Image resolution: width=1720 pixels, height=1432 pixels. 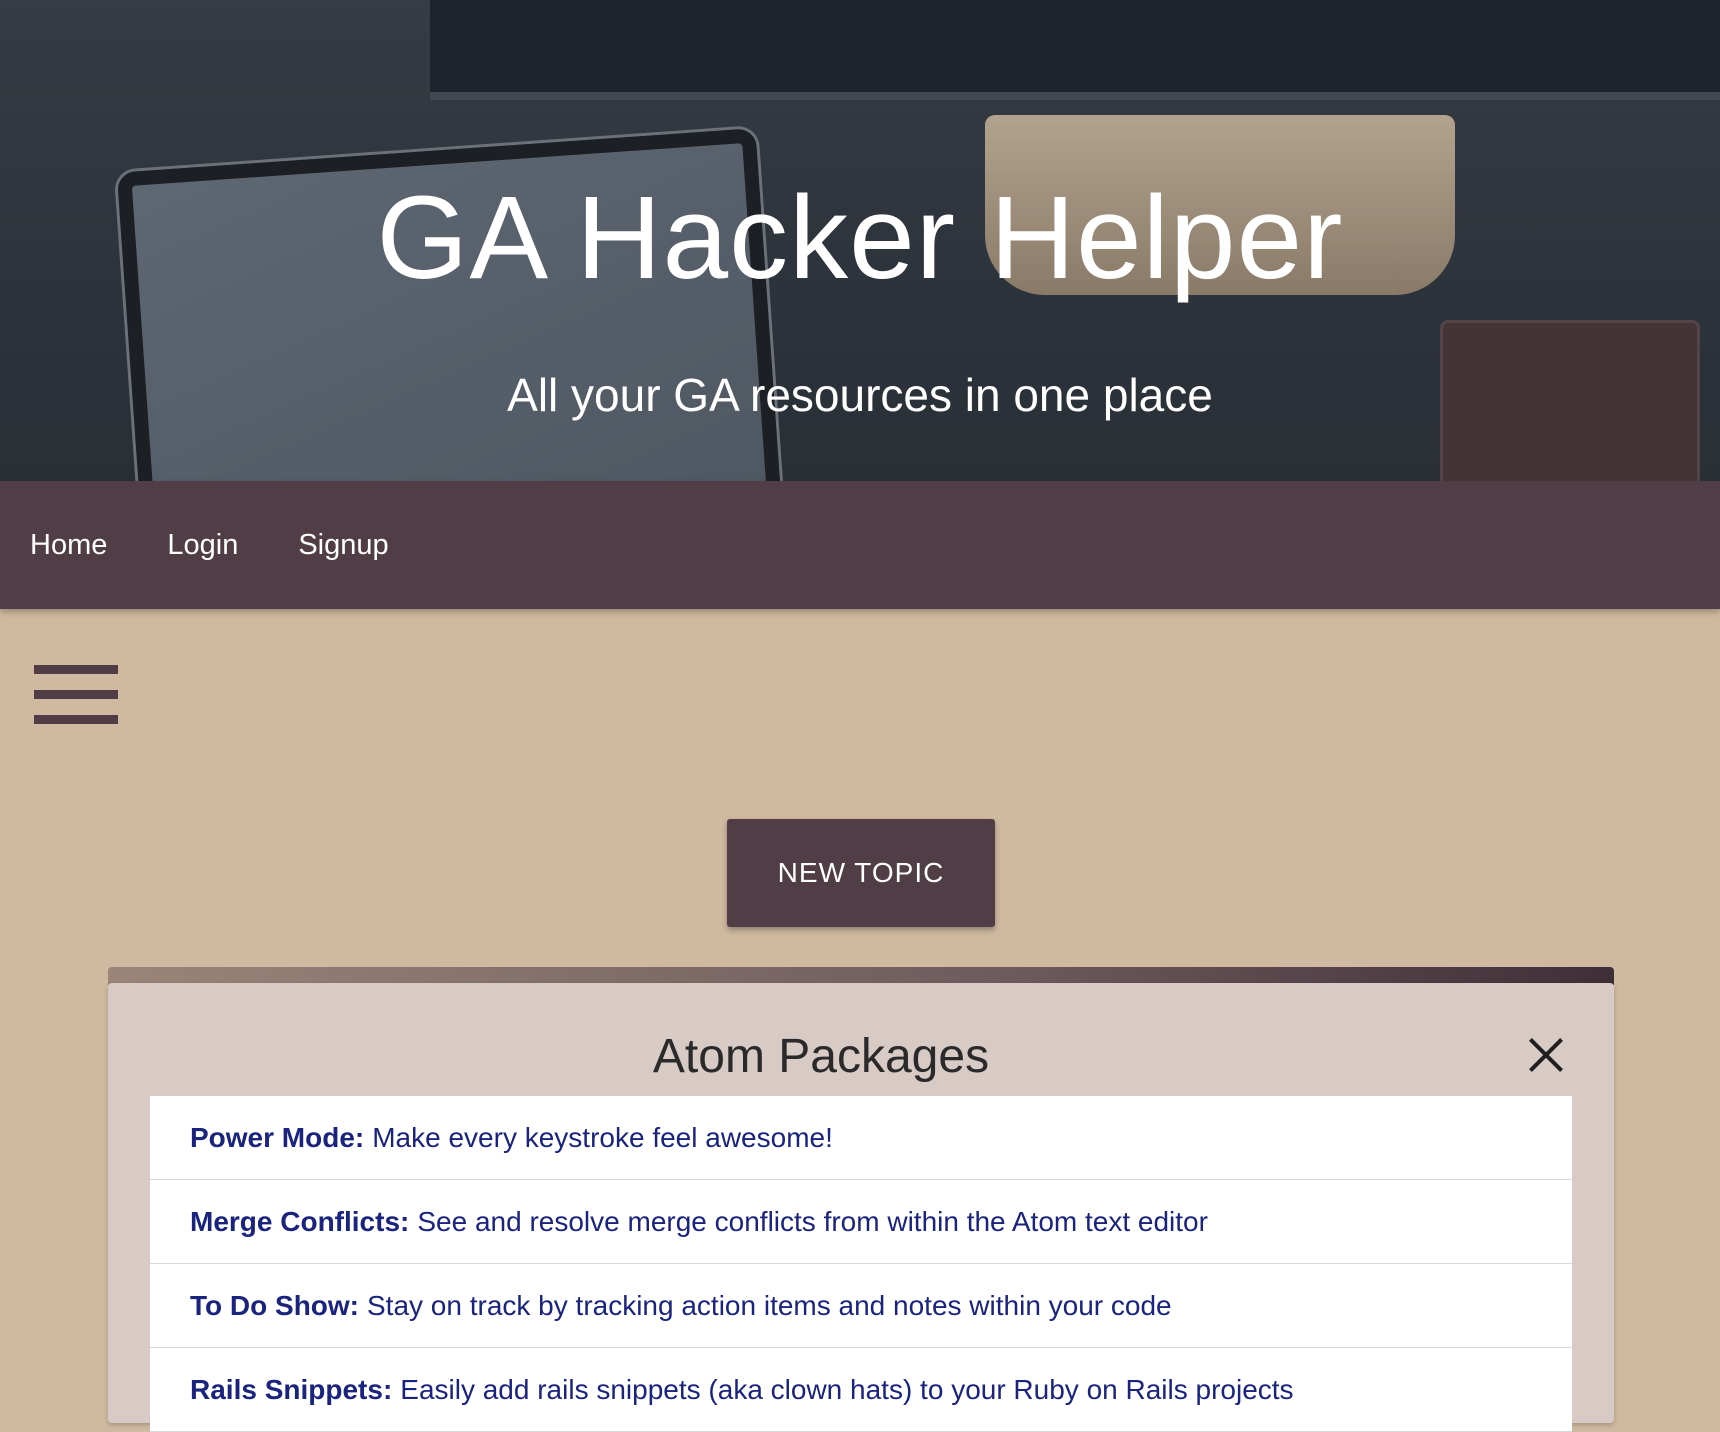 What do you see at coordinates (68, 545) in the screenshot?
I see `nav-home-link: Home` at bounding box center [68, 545].